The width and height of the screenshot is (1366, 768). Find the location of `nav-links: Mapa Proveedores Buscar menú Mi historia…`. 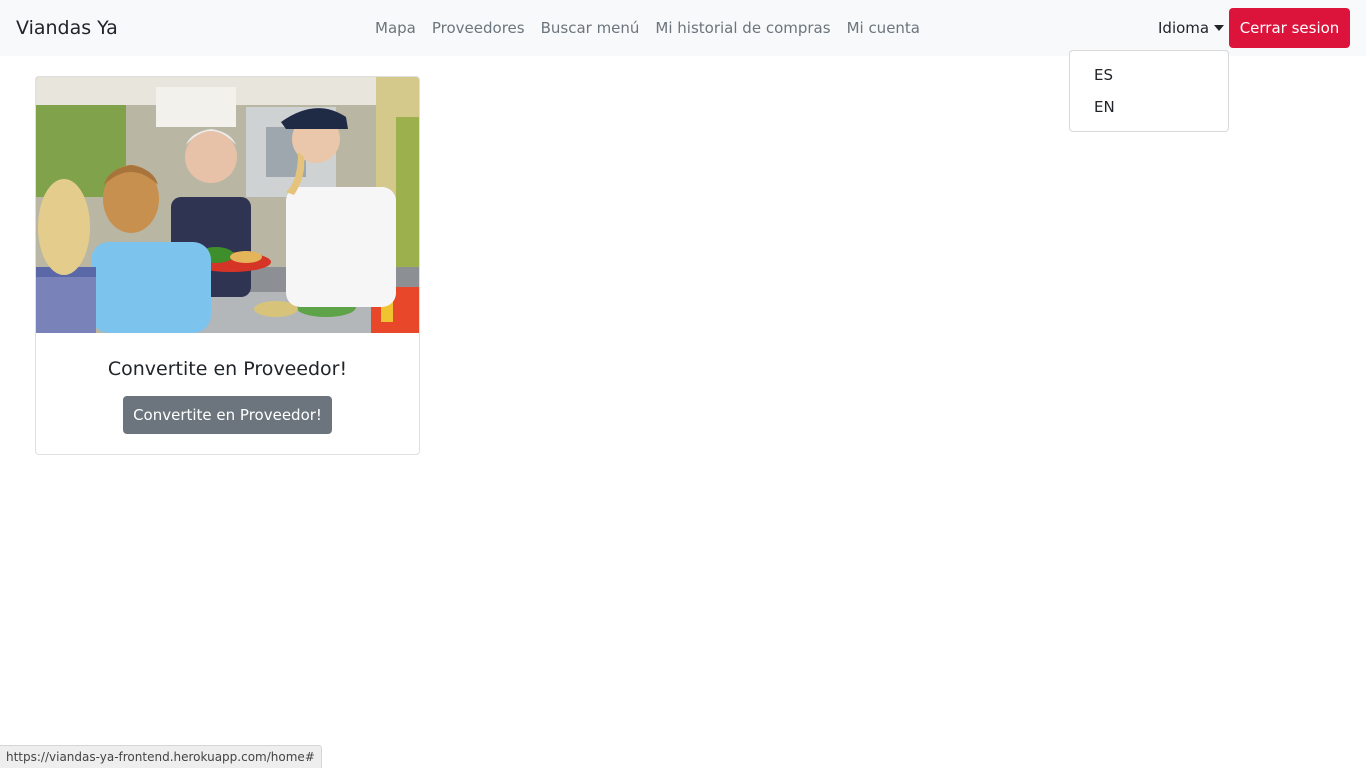

nav-links: Mapa Proveedores Buscar menú Mi historia… is located at coordinates (647, 28).